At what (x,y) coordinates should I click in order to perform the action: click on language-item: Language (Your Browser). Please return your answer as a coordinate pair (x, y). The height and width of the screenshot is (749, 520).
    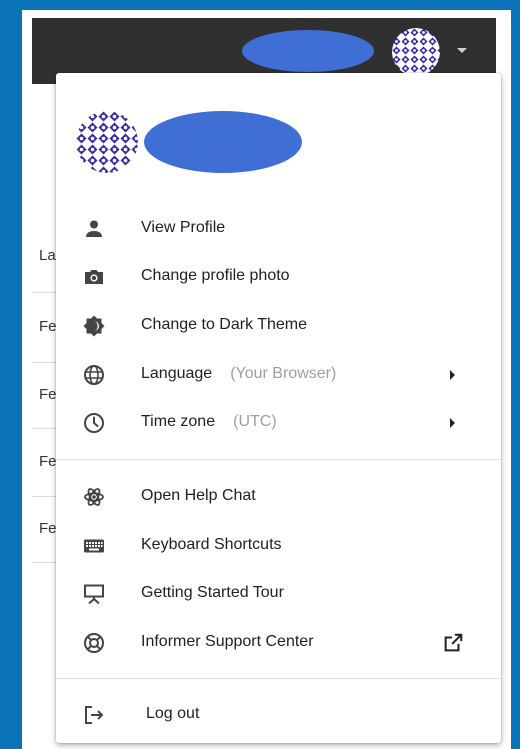
    Looking at the image, I should click on (278, 375).